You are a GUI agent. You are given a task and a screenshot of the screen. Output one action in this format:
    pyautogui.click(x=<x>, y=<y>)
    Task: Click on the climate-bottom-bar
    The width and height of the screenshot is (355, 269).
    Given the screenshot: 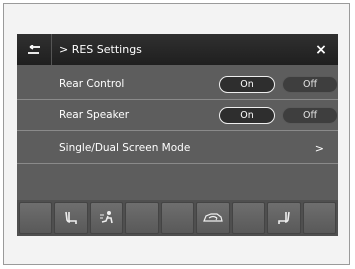 What is the action you would take?
    pyautogui.click(x=177, y=218)
    